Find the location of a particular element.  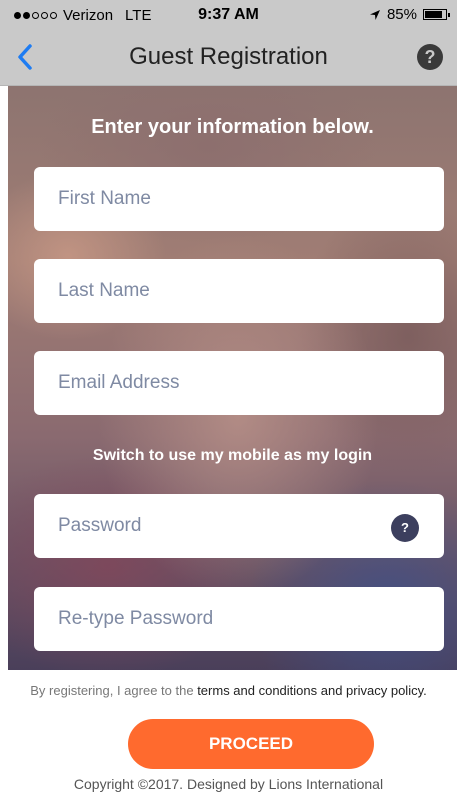

status-right: 85% is located at coordinates (409, 14).